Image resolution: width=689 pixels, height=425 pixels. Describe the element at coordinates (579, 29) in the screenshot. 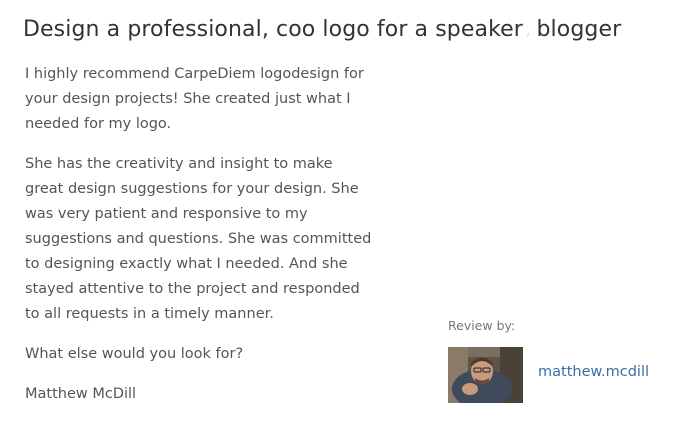

I see `review-title-tail: blogger` at that location.